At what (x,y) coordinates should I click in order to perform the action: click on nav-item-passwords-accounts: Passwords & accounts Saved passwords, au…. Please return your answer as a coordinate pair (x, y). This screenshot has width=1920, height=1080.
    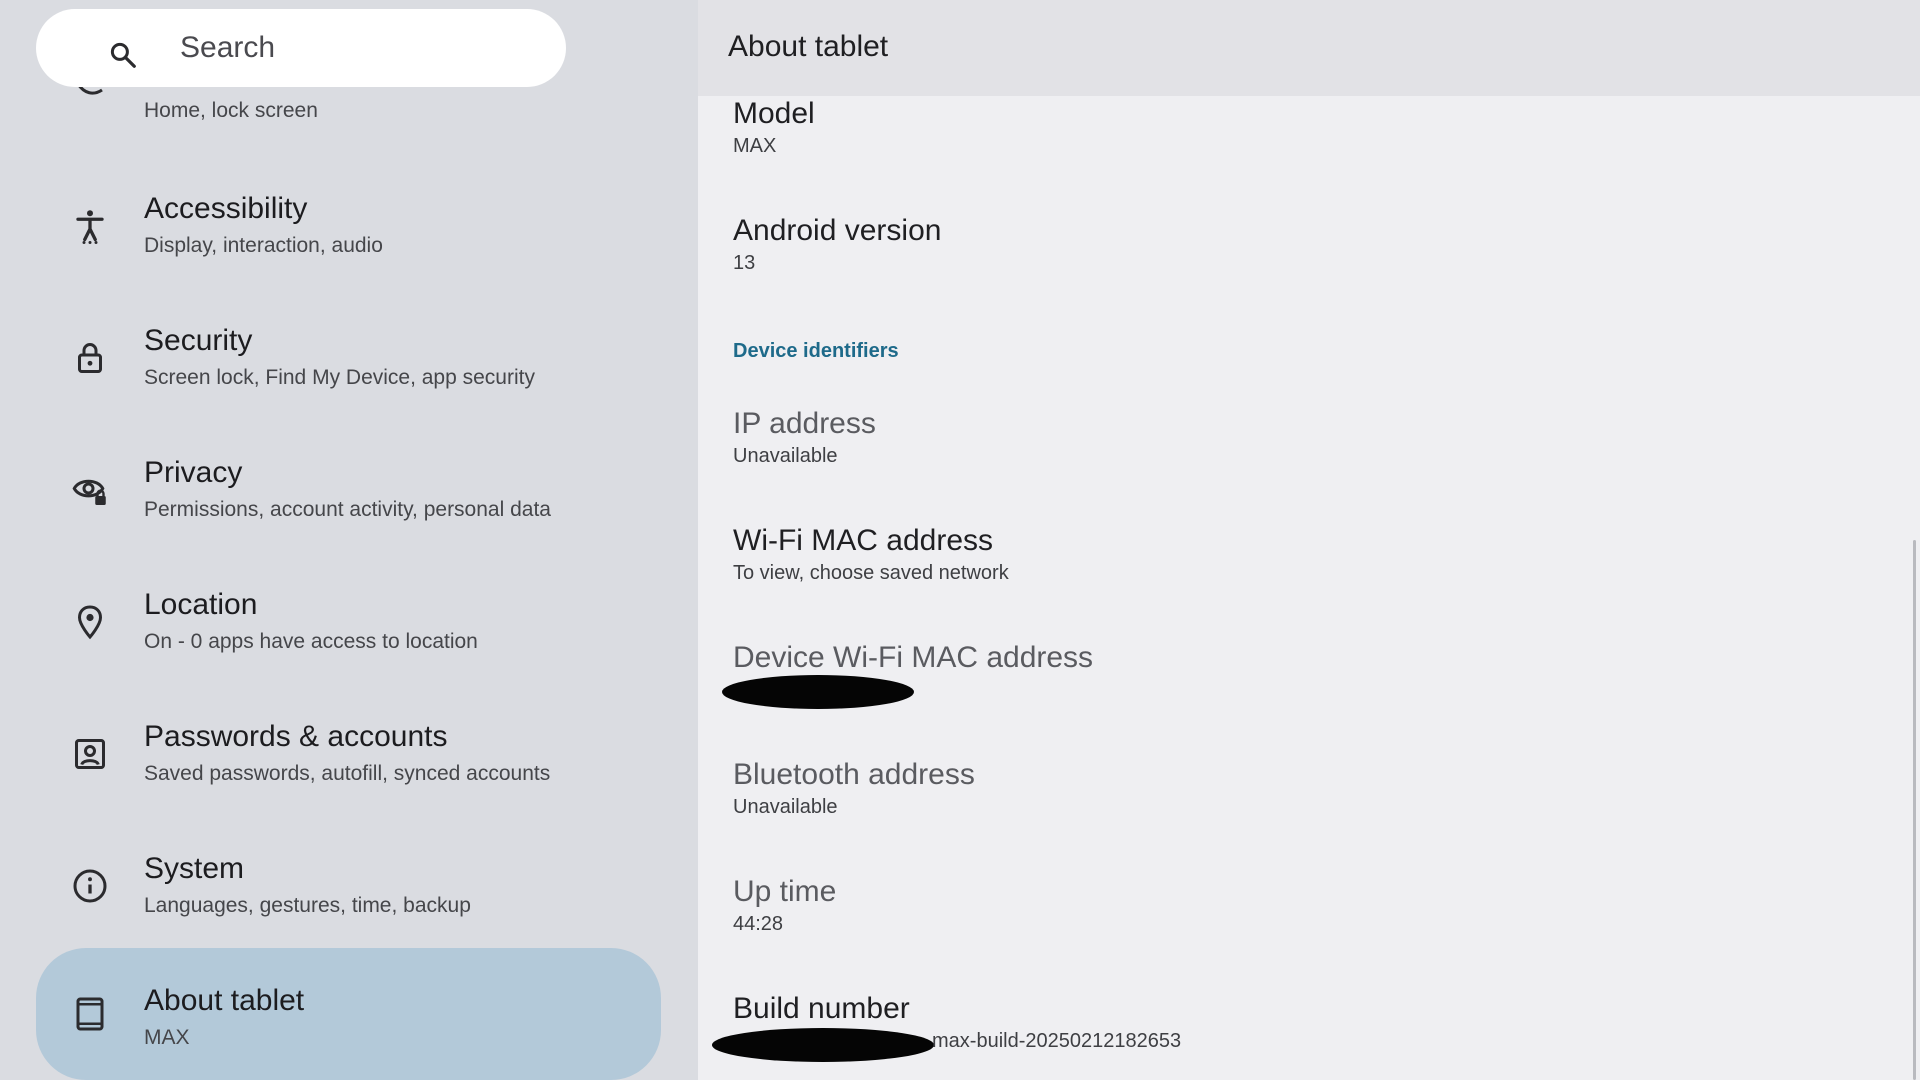
    Looking at the image, I should click on (348, 754).